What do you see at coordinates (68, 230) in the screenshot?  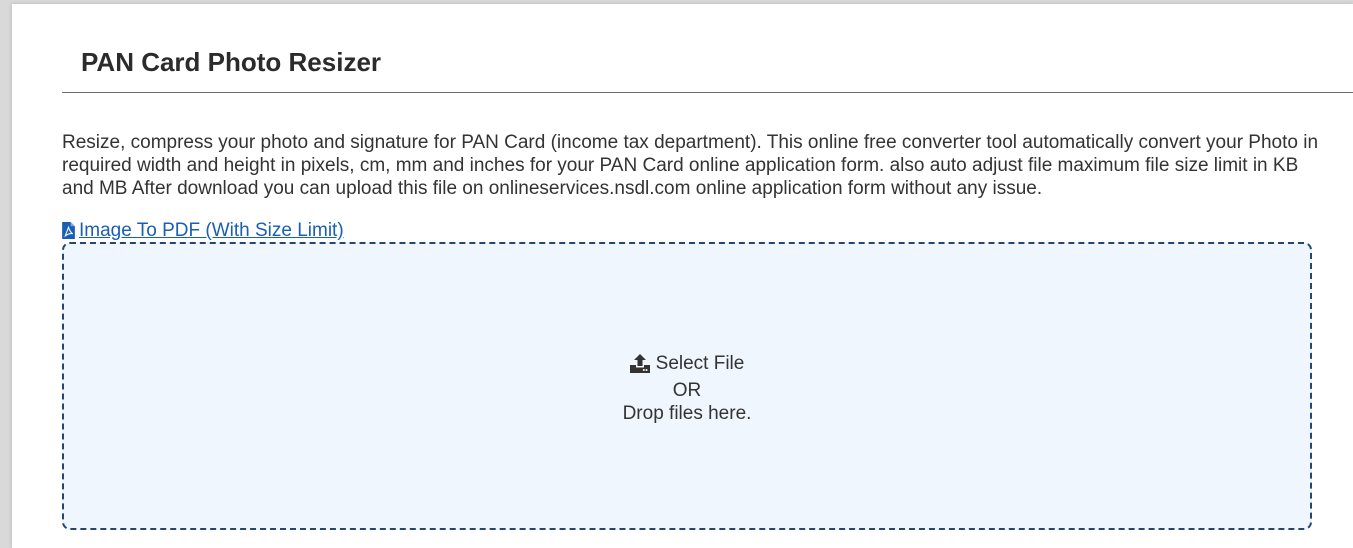 I see `file-pdf-icon` at bounding box center [68, 230].